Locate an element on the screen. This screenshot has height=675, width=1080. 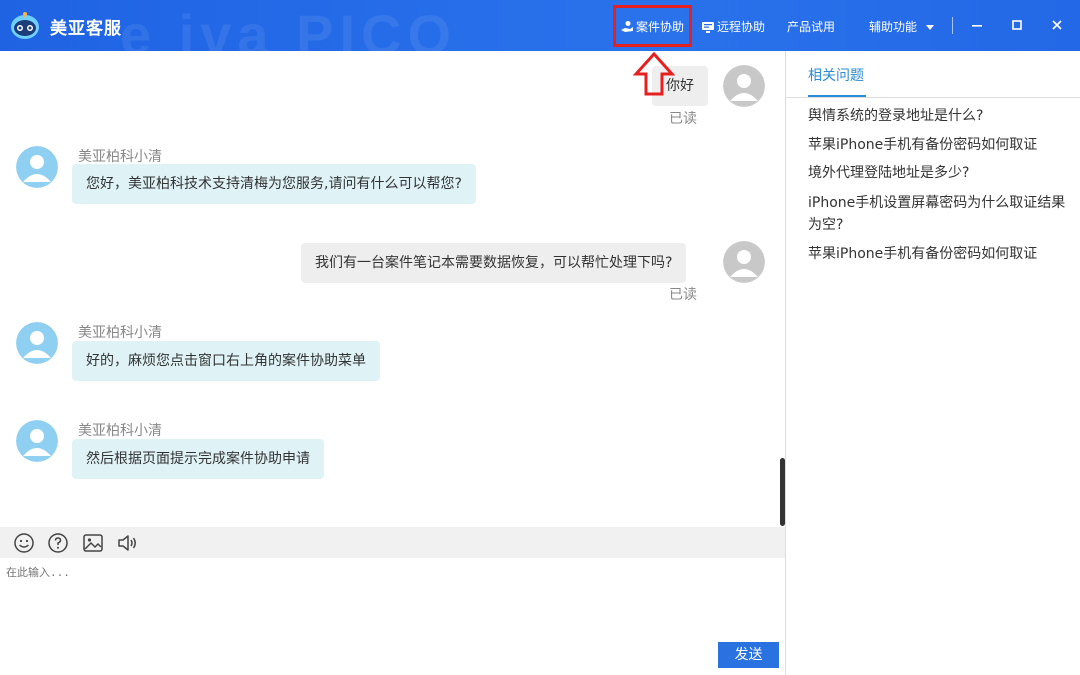
robot-logo-icon is located at coordinates (25, 25).